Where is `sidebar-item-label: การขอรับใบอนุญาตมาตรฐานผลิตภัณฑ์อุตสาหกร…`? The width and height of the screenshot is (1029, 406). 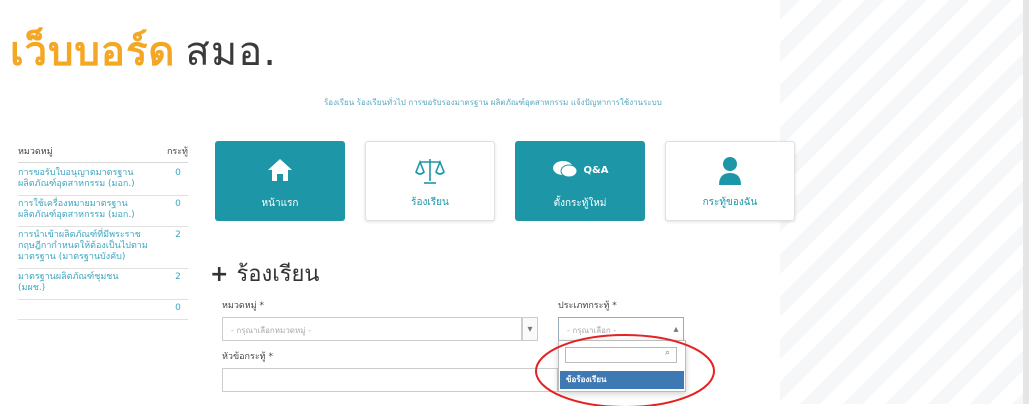
sidebar-item-label: การขอรับใบอนุญาตมาตรฐานผลิตภัณฑ์อุตสาหกร… is located at coordinates (83, 179).